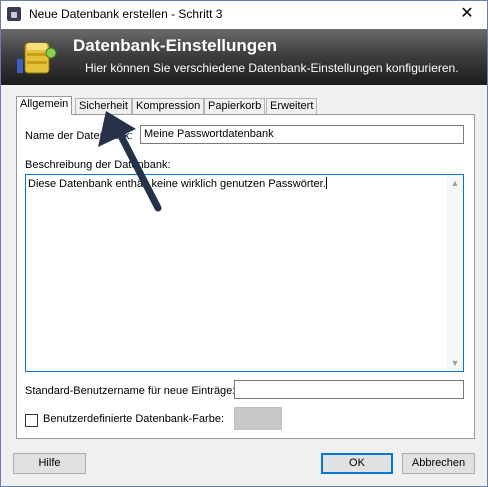 The image size is (488, 487). What do you see at coordinates (130, 161) in the screenshot?
I see `annotation-arrow-icon` at bounding box center [130, 161].